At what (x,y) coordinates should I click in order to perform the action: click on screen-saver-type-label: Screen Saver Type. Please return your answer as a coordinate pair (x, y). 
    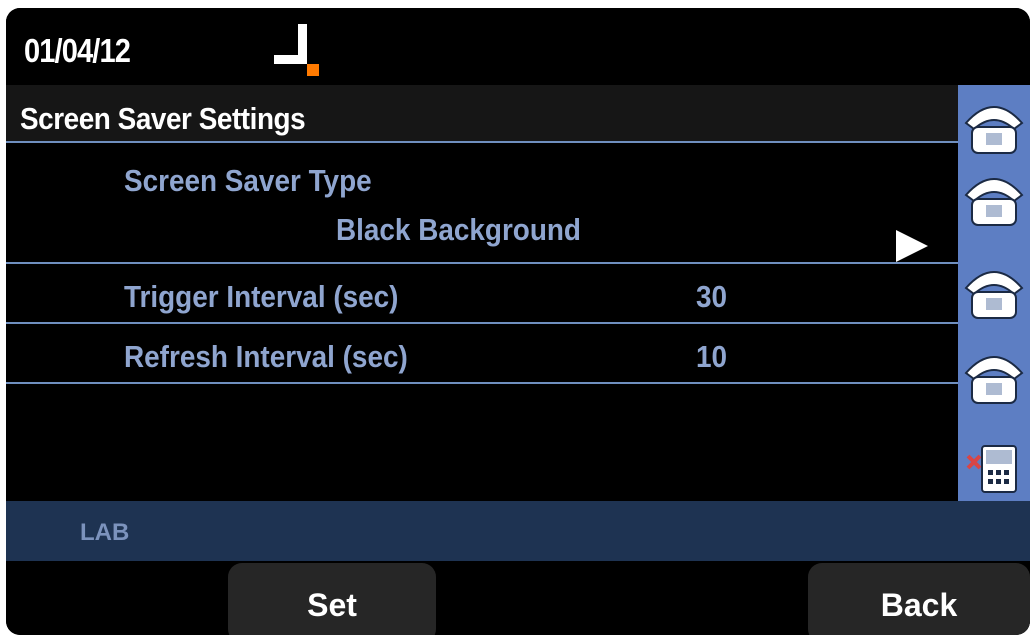
    Looking at the image, I should click on (248, 180).